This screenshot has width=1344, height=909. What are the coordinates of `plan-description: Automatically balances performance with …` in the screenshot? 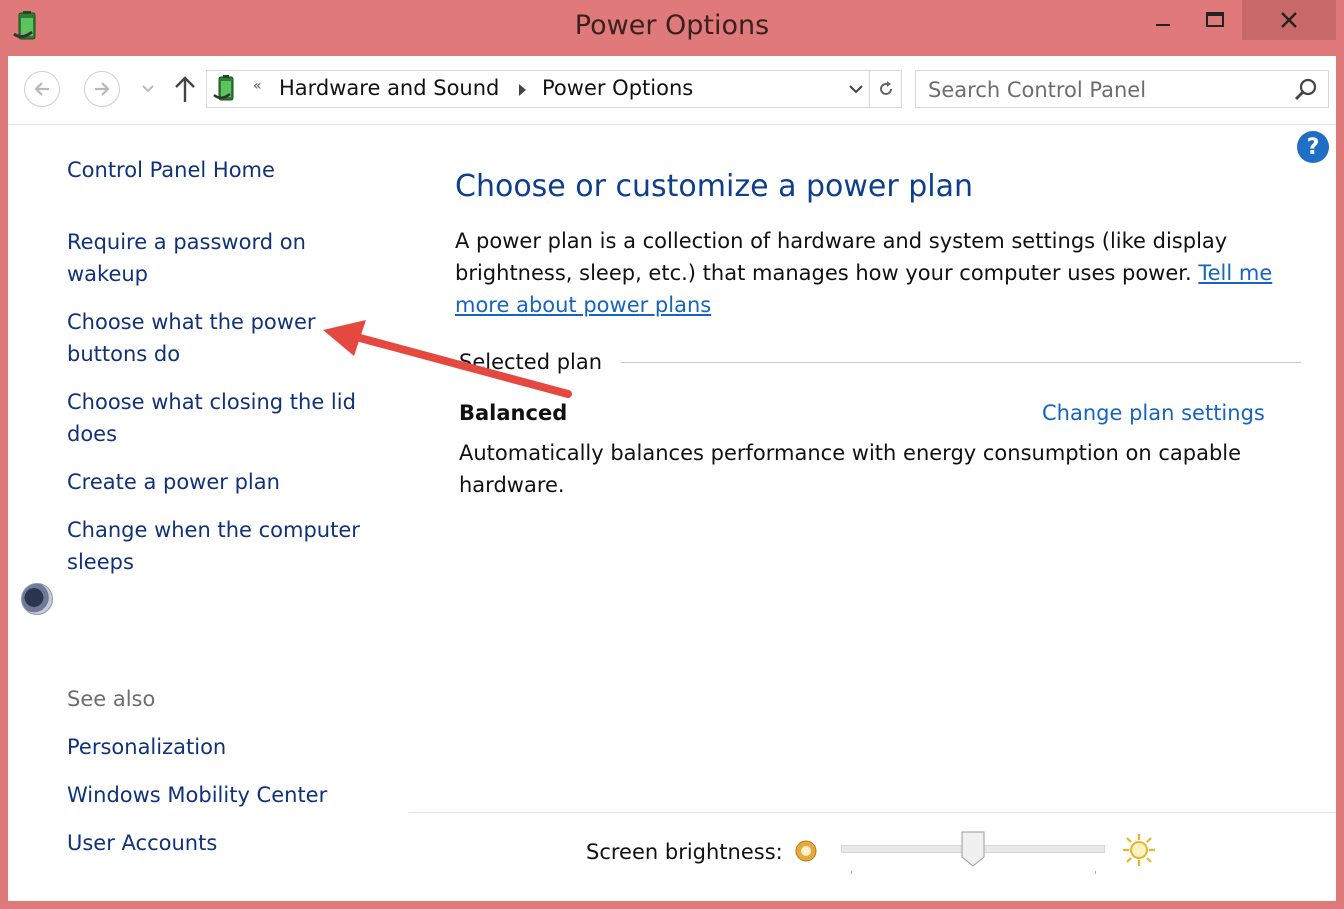 It's located at (879, 469).